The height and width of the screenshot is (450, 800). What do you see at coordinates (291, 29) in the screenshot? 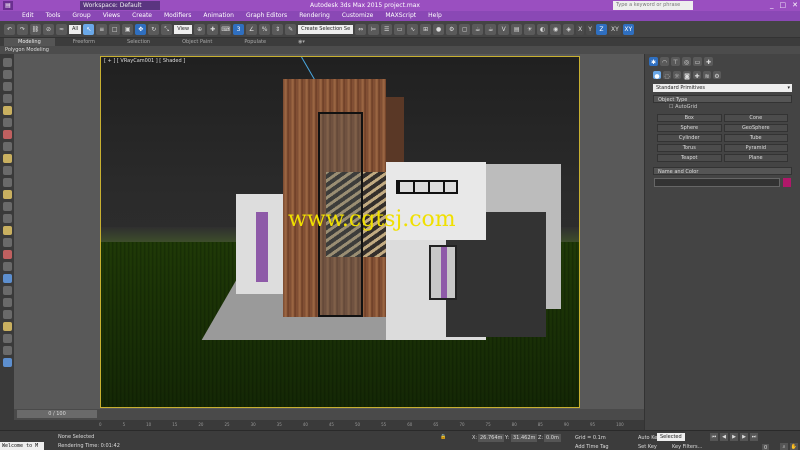
I see `edit-named-selection-icon: ✎` at bounding box center [291, 29].